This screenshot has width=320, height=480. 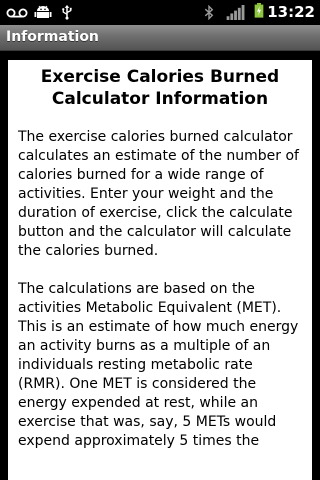 I want to click on status-time: 13:22, so click(x=291, y=12).